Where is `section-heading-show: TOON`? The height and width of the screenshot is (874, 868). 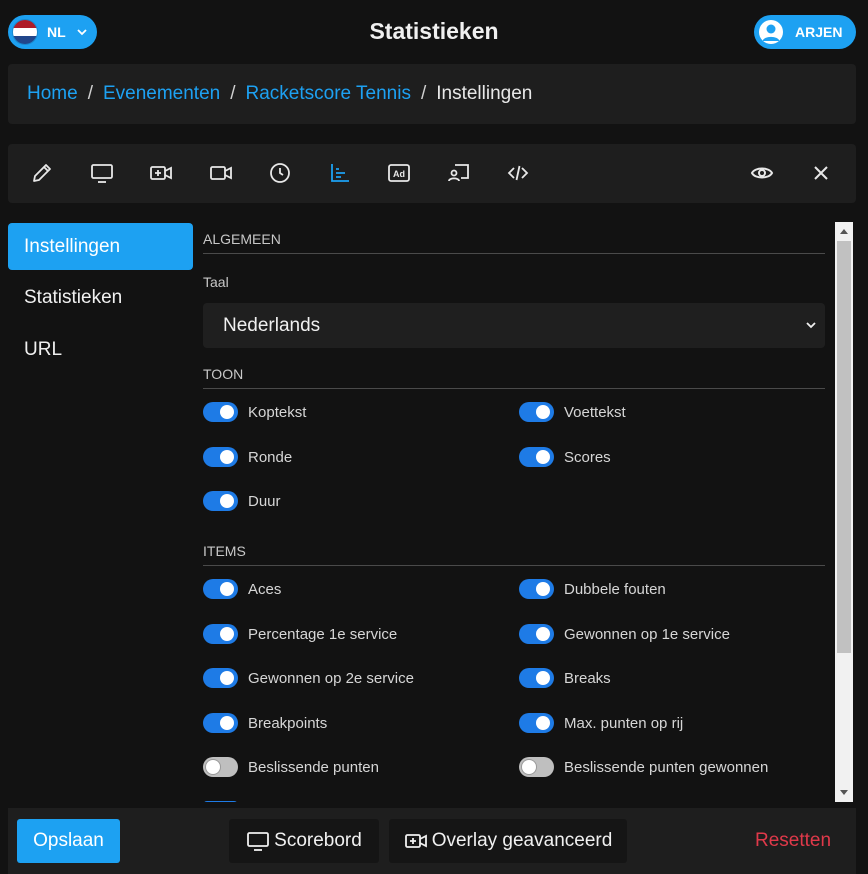
section-heading-show: TOON is located at coordinates (514, 377).